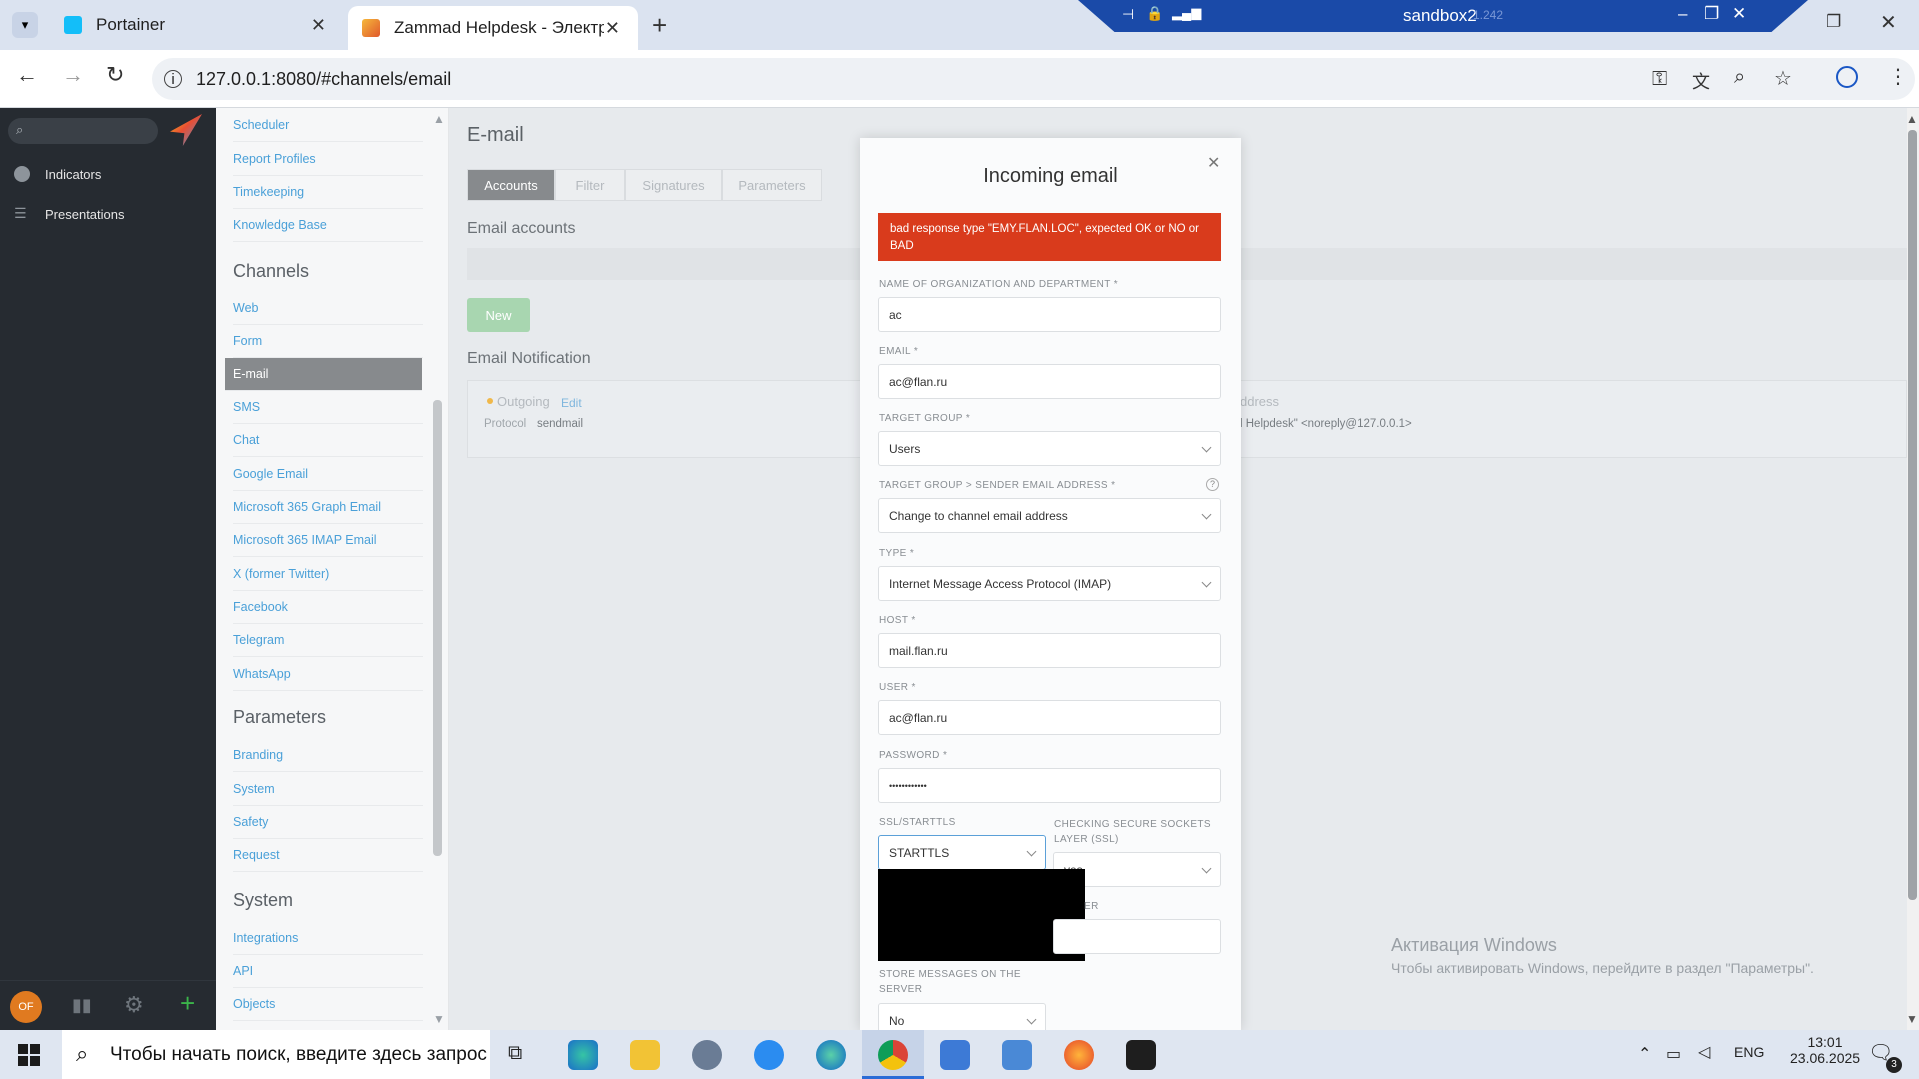 Image resolution: width=1919 pixels, height=1079 pixels. I want to click on nav-item-presentations: ☰ Presentations, so click(108, 214).